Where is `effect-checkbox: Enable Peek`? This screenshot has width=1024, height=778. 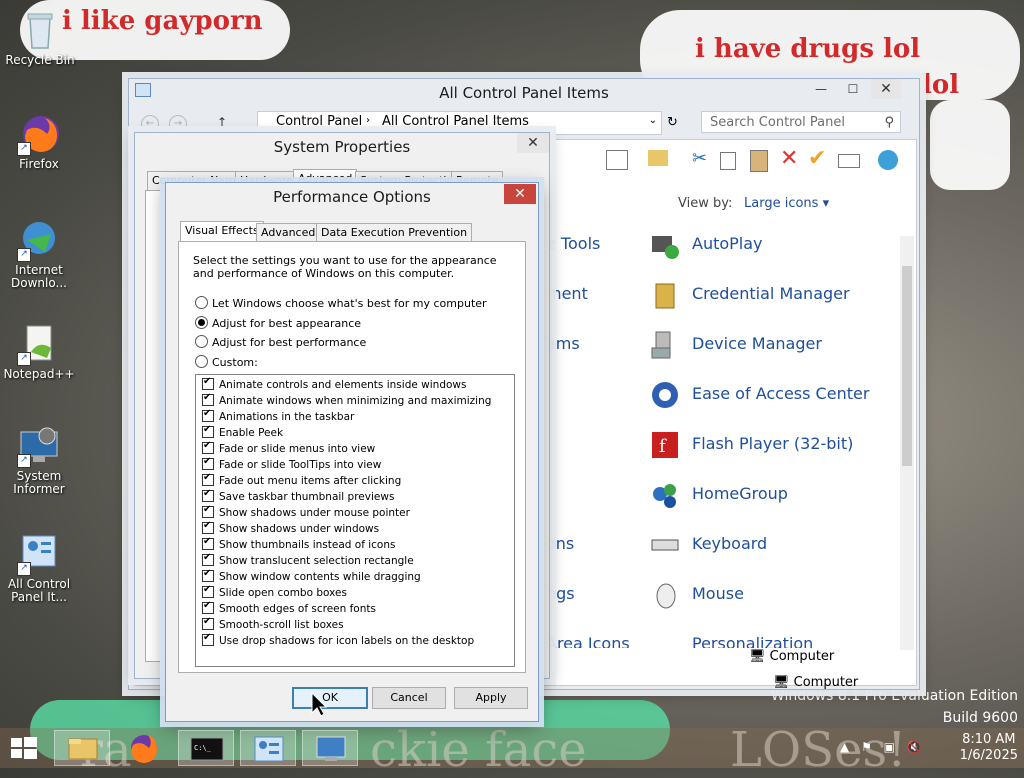
effect-checkbox: Enable Peek is located at coordinates (242, 431).